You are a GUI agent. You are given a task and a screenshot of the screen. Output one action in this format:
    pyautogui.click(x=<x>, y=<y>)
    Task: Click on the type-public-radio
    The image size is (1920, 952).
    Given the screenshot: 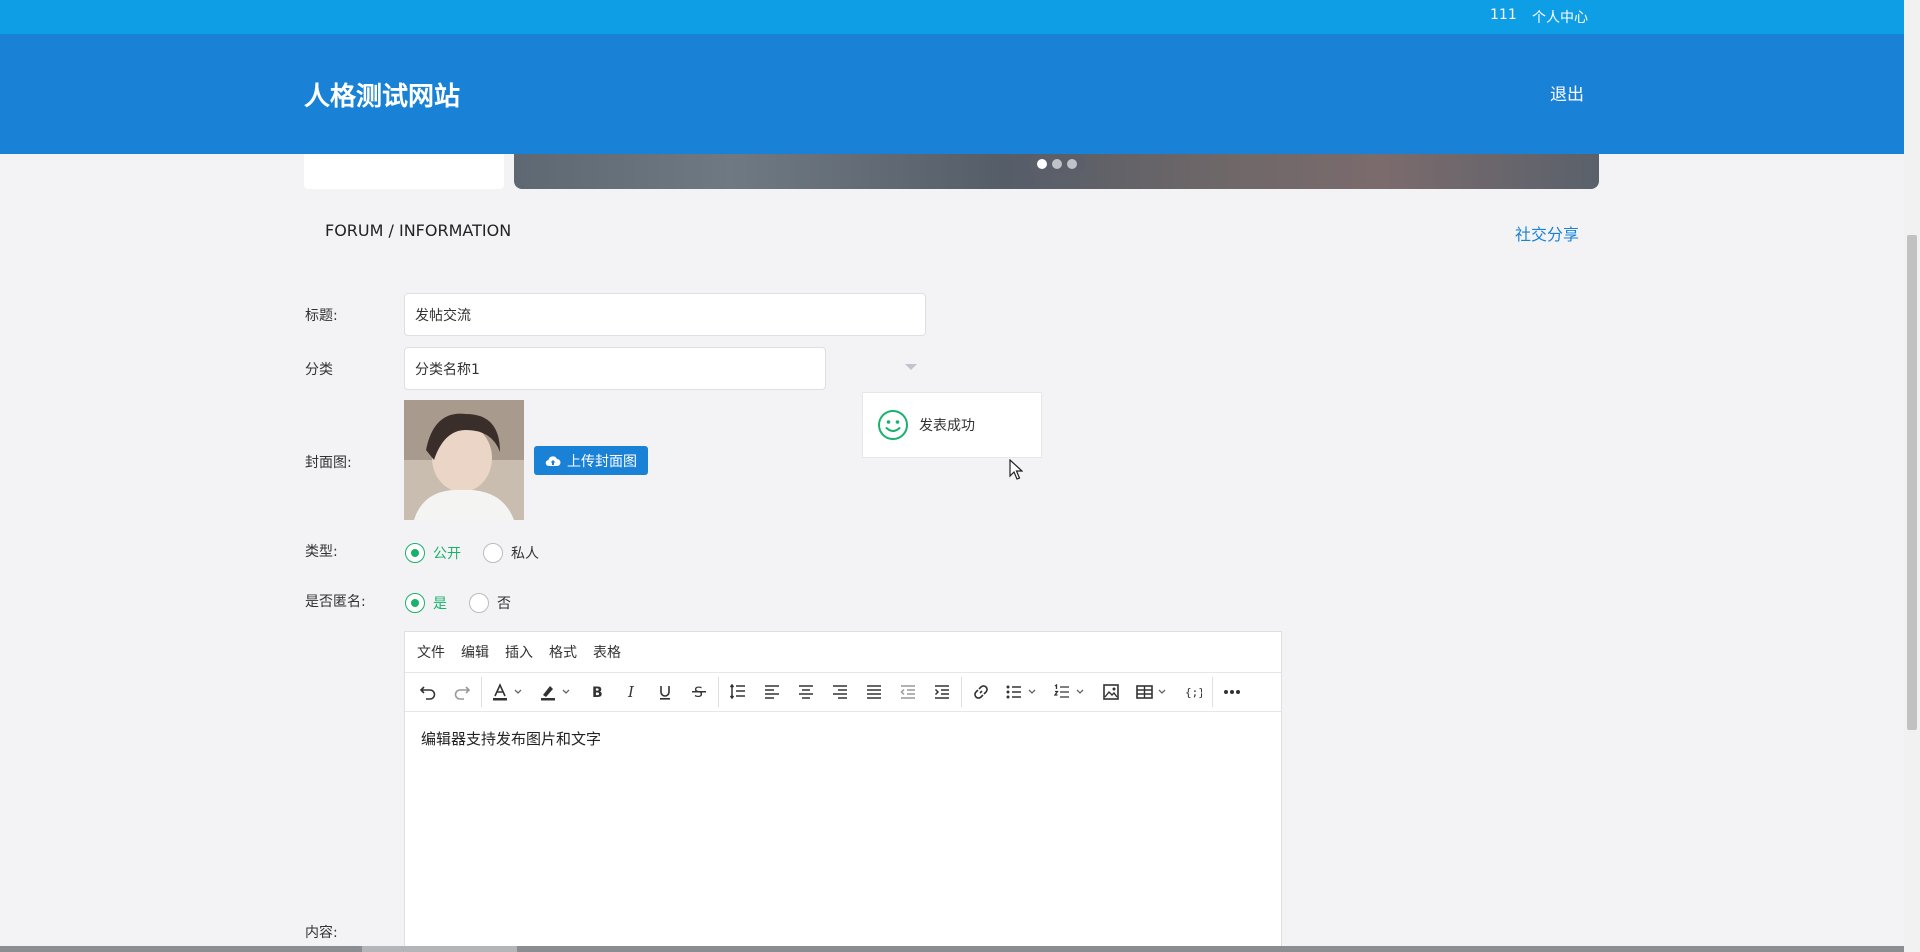 What is the action you would take?
    pyautogui.click(x=415, y=553)
    